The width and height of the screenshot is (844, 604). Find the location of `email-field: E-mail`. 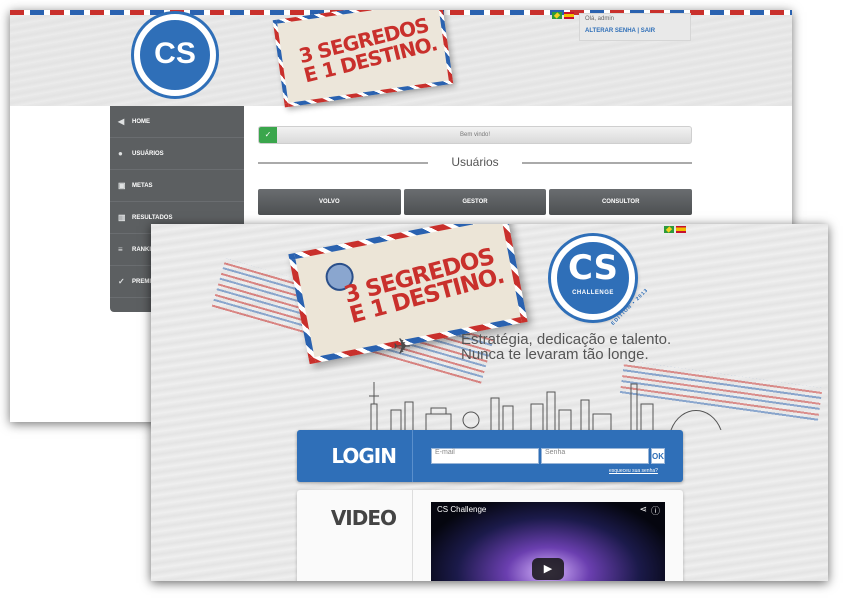

email-field: E-mail is located at coordinates (485, 456).